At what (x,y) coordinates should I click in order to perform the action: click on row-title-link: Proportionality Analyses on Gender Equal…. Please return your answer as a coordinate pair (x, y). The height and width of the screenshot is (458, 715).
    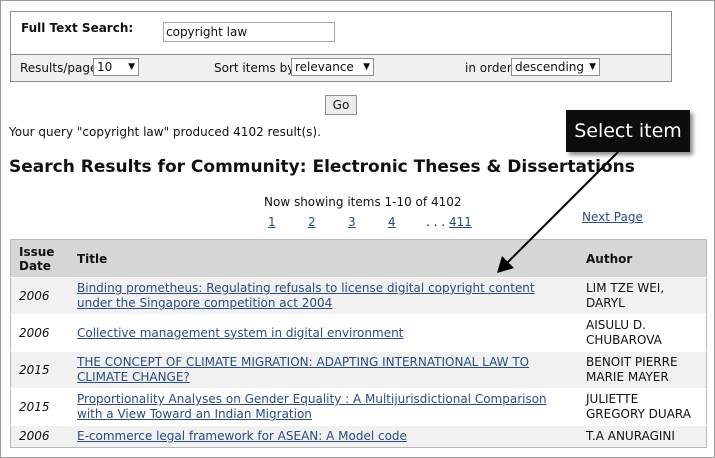
    Looking at the image, I should click on (312, 406).